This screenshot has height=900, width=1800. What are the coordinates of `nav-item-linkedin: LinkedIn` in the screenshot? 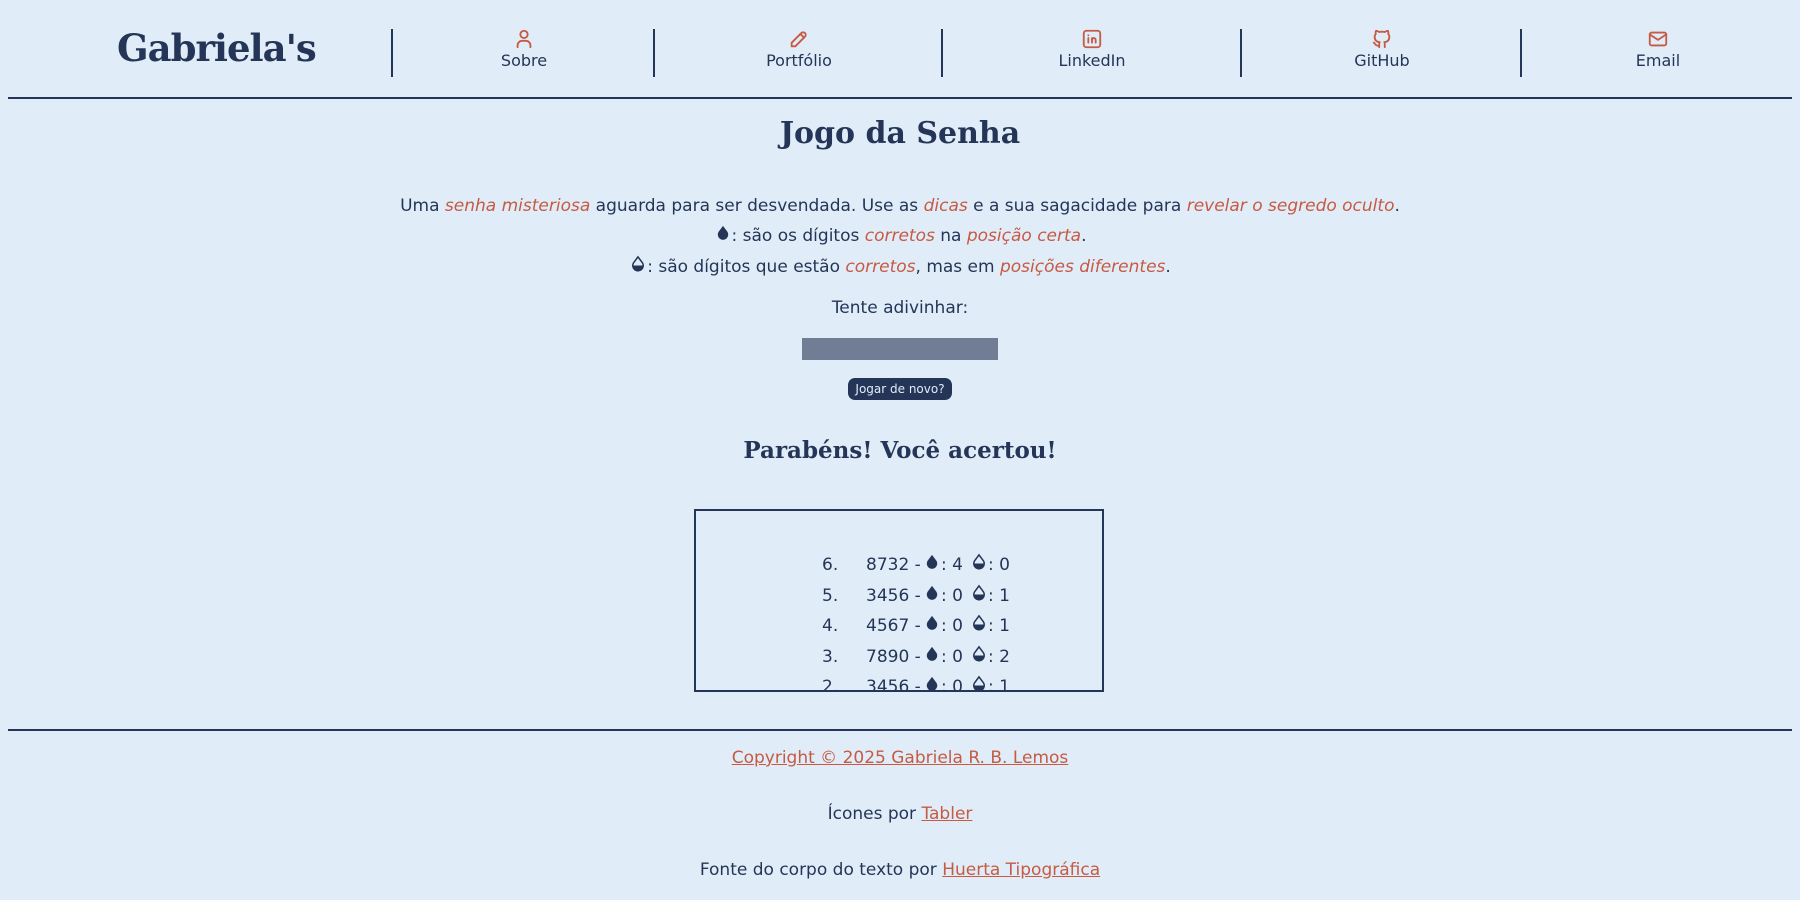 It's located at (1092, 49).